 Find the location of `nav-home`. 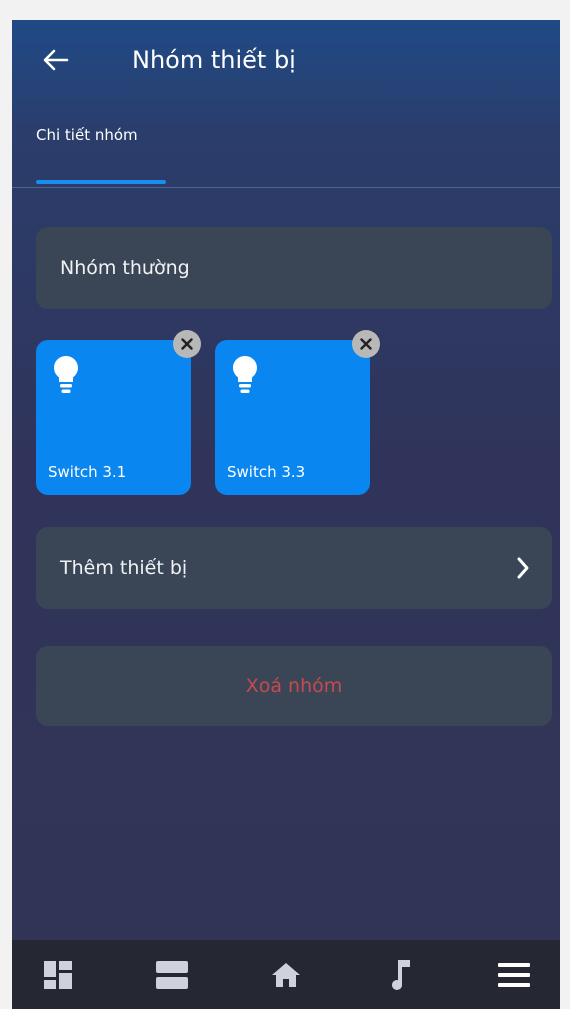

nav-home is located at coordinates (286, 975).